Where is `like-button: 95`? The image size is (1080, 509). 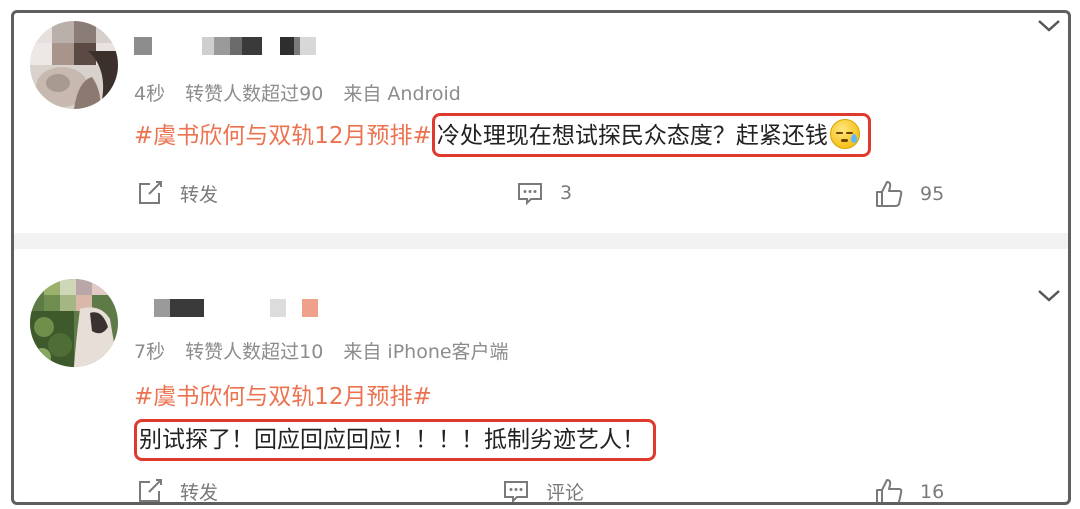 like-button: 95 is located at coordinates (909, 194).